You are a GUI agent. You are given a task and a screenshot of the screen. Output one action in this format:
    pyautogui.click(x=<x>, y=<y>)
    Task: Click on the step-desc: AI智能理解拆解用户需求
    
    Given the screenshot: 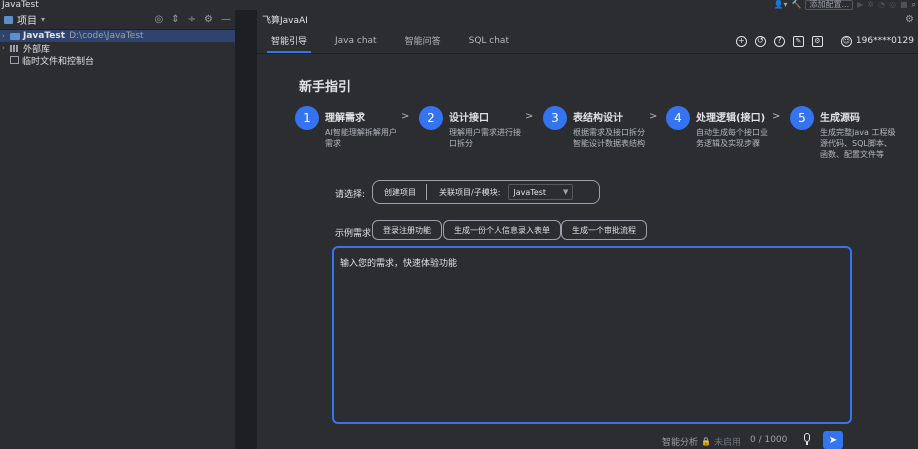 What is the action you would take?
    pyautogui.click(x=361, y=138)
    